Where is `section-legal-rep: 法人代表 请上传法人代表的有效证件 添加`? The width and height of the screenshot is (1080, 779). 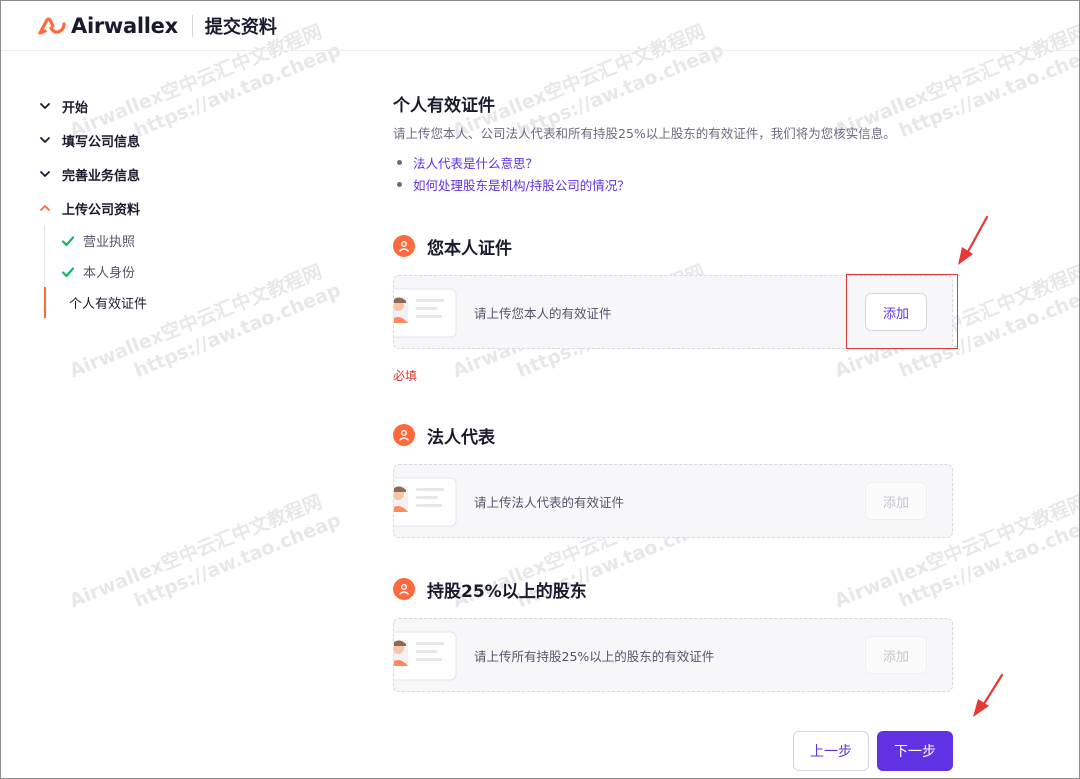
section-legal-rep: 法人代表 请上传法人代表的有效证件 添加 is located at coordinates (673, 480).